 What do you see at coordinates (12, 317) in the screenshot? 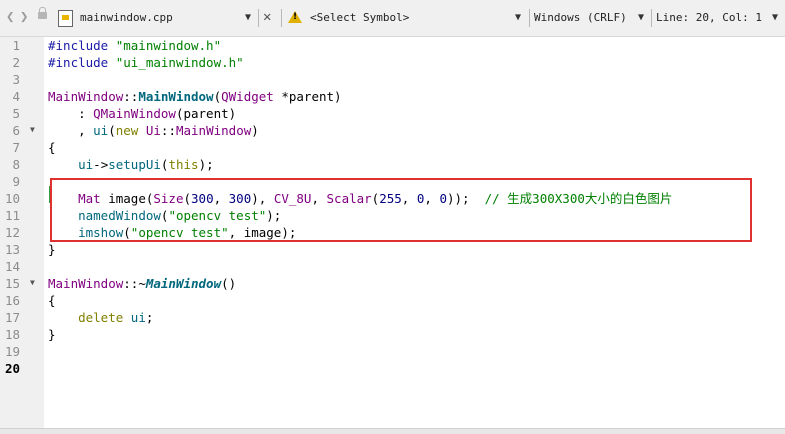
I see `line-number: 17` at bounding box center [12, 317].